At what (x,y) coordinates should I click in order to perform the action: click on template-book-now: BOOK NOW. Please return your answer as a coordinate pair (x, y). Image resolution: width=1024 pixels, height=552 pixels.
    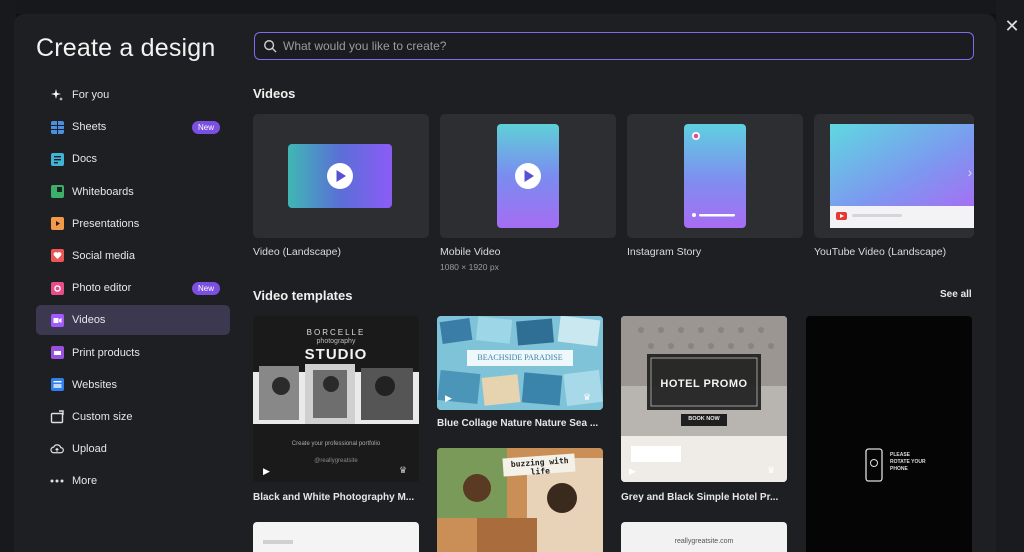
    Looking at the image, I should click on (704, 419).